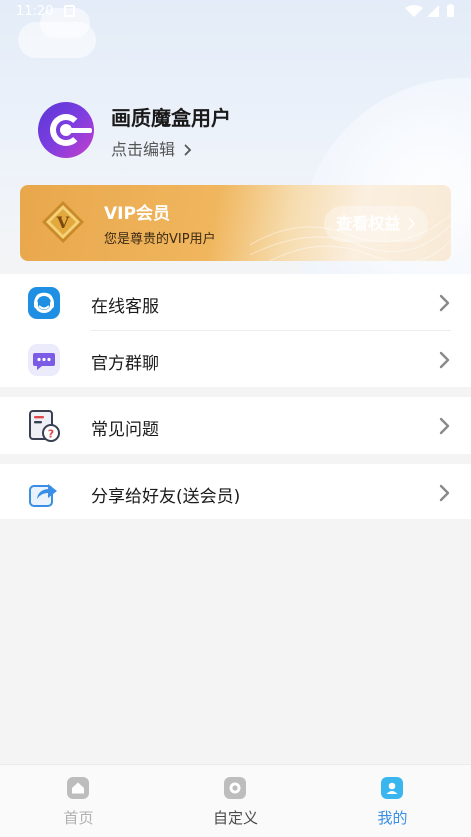 This screenshot has width=471, height=837. Describe the element at coordinates (368, 223) in the screenshot. I see `view-benefits-label: 查看权益` at that location.